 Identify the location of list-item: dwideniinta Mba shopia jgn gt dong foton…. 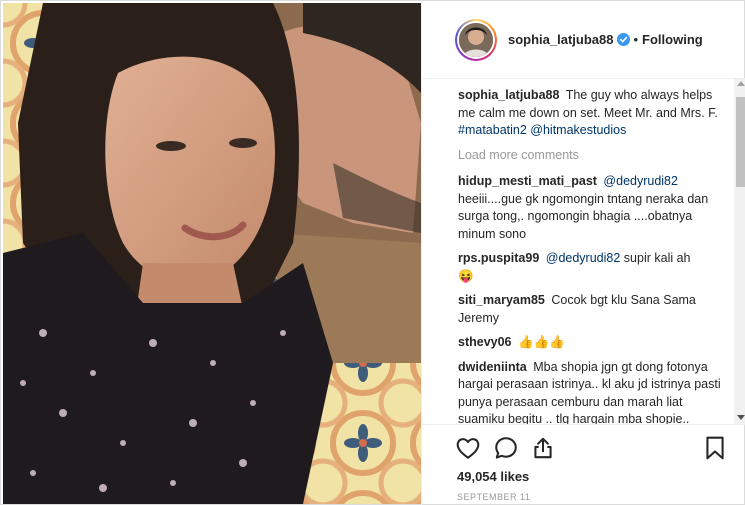
(596, 392).